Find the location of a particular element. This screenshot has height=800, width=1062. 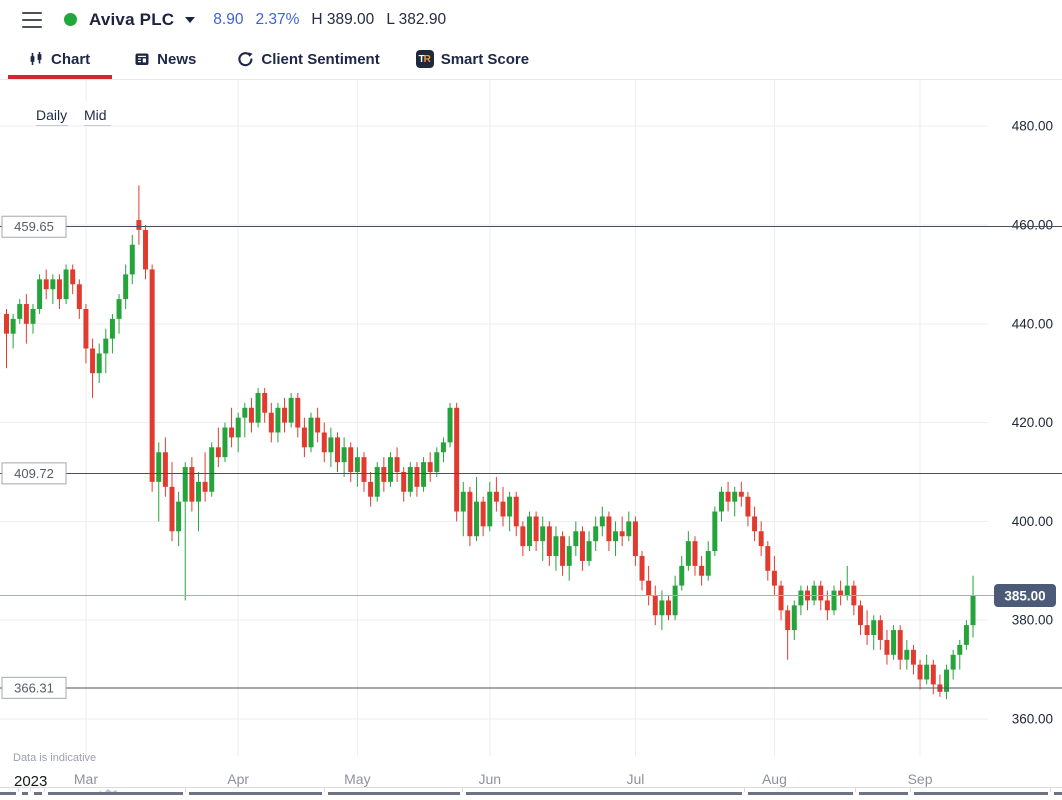

tab-client-sentiment: Client Sentiment is located at coordinates (308, 59).